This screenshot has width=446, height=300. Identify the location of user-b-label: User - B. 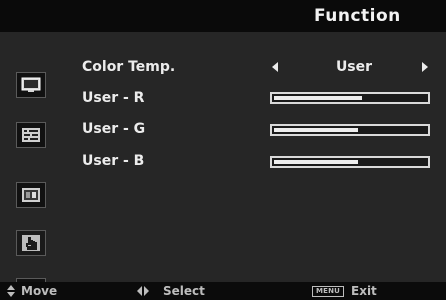
(113, 161).